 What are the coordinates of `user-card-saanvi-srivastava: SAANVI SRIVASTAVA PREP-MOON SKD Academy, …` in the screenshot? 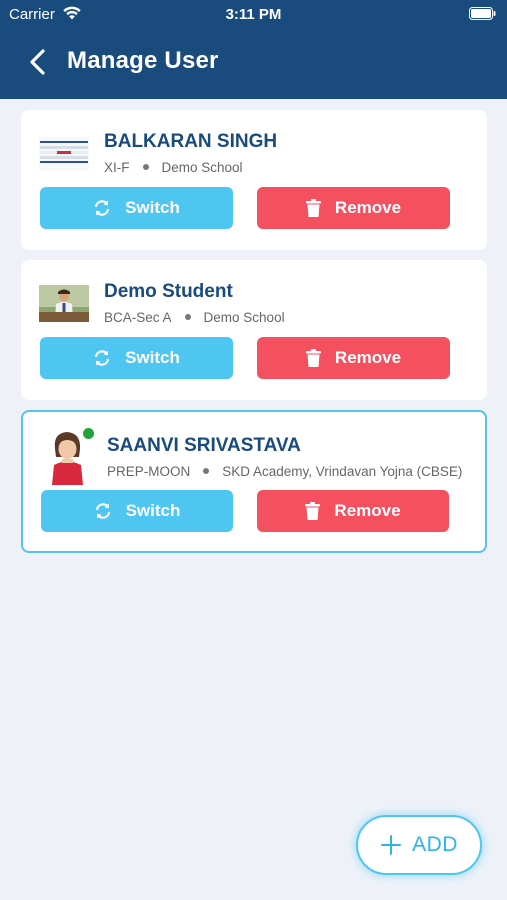 It's located at (254, 481).